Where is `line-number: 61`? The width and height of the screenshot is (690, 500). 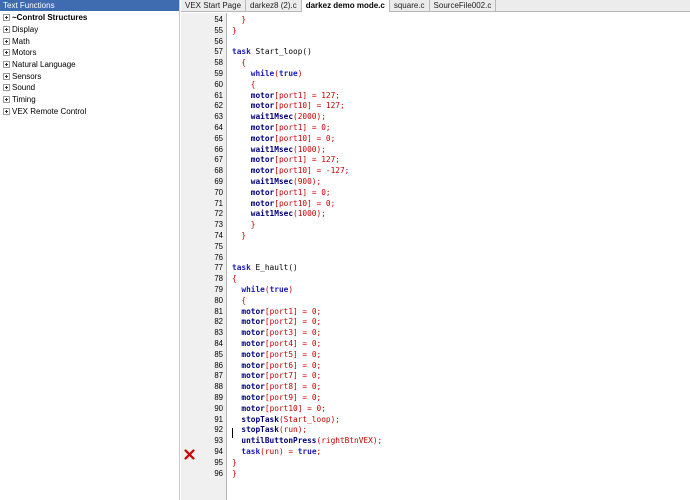 line-number: 61 is located at coordinates (218, 95).